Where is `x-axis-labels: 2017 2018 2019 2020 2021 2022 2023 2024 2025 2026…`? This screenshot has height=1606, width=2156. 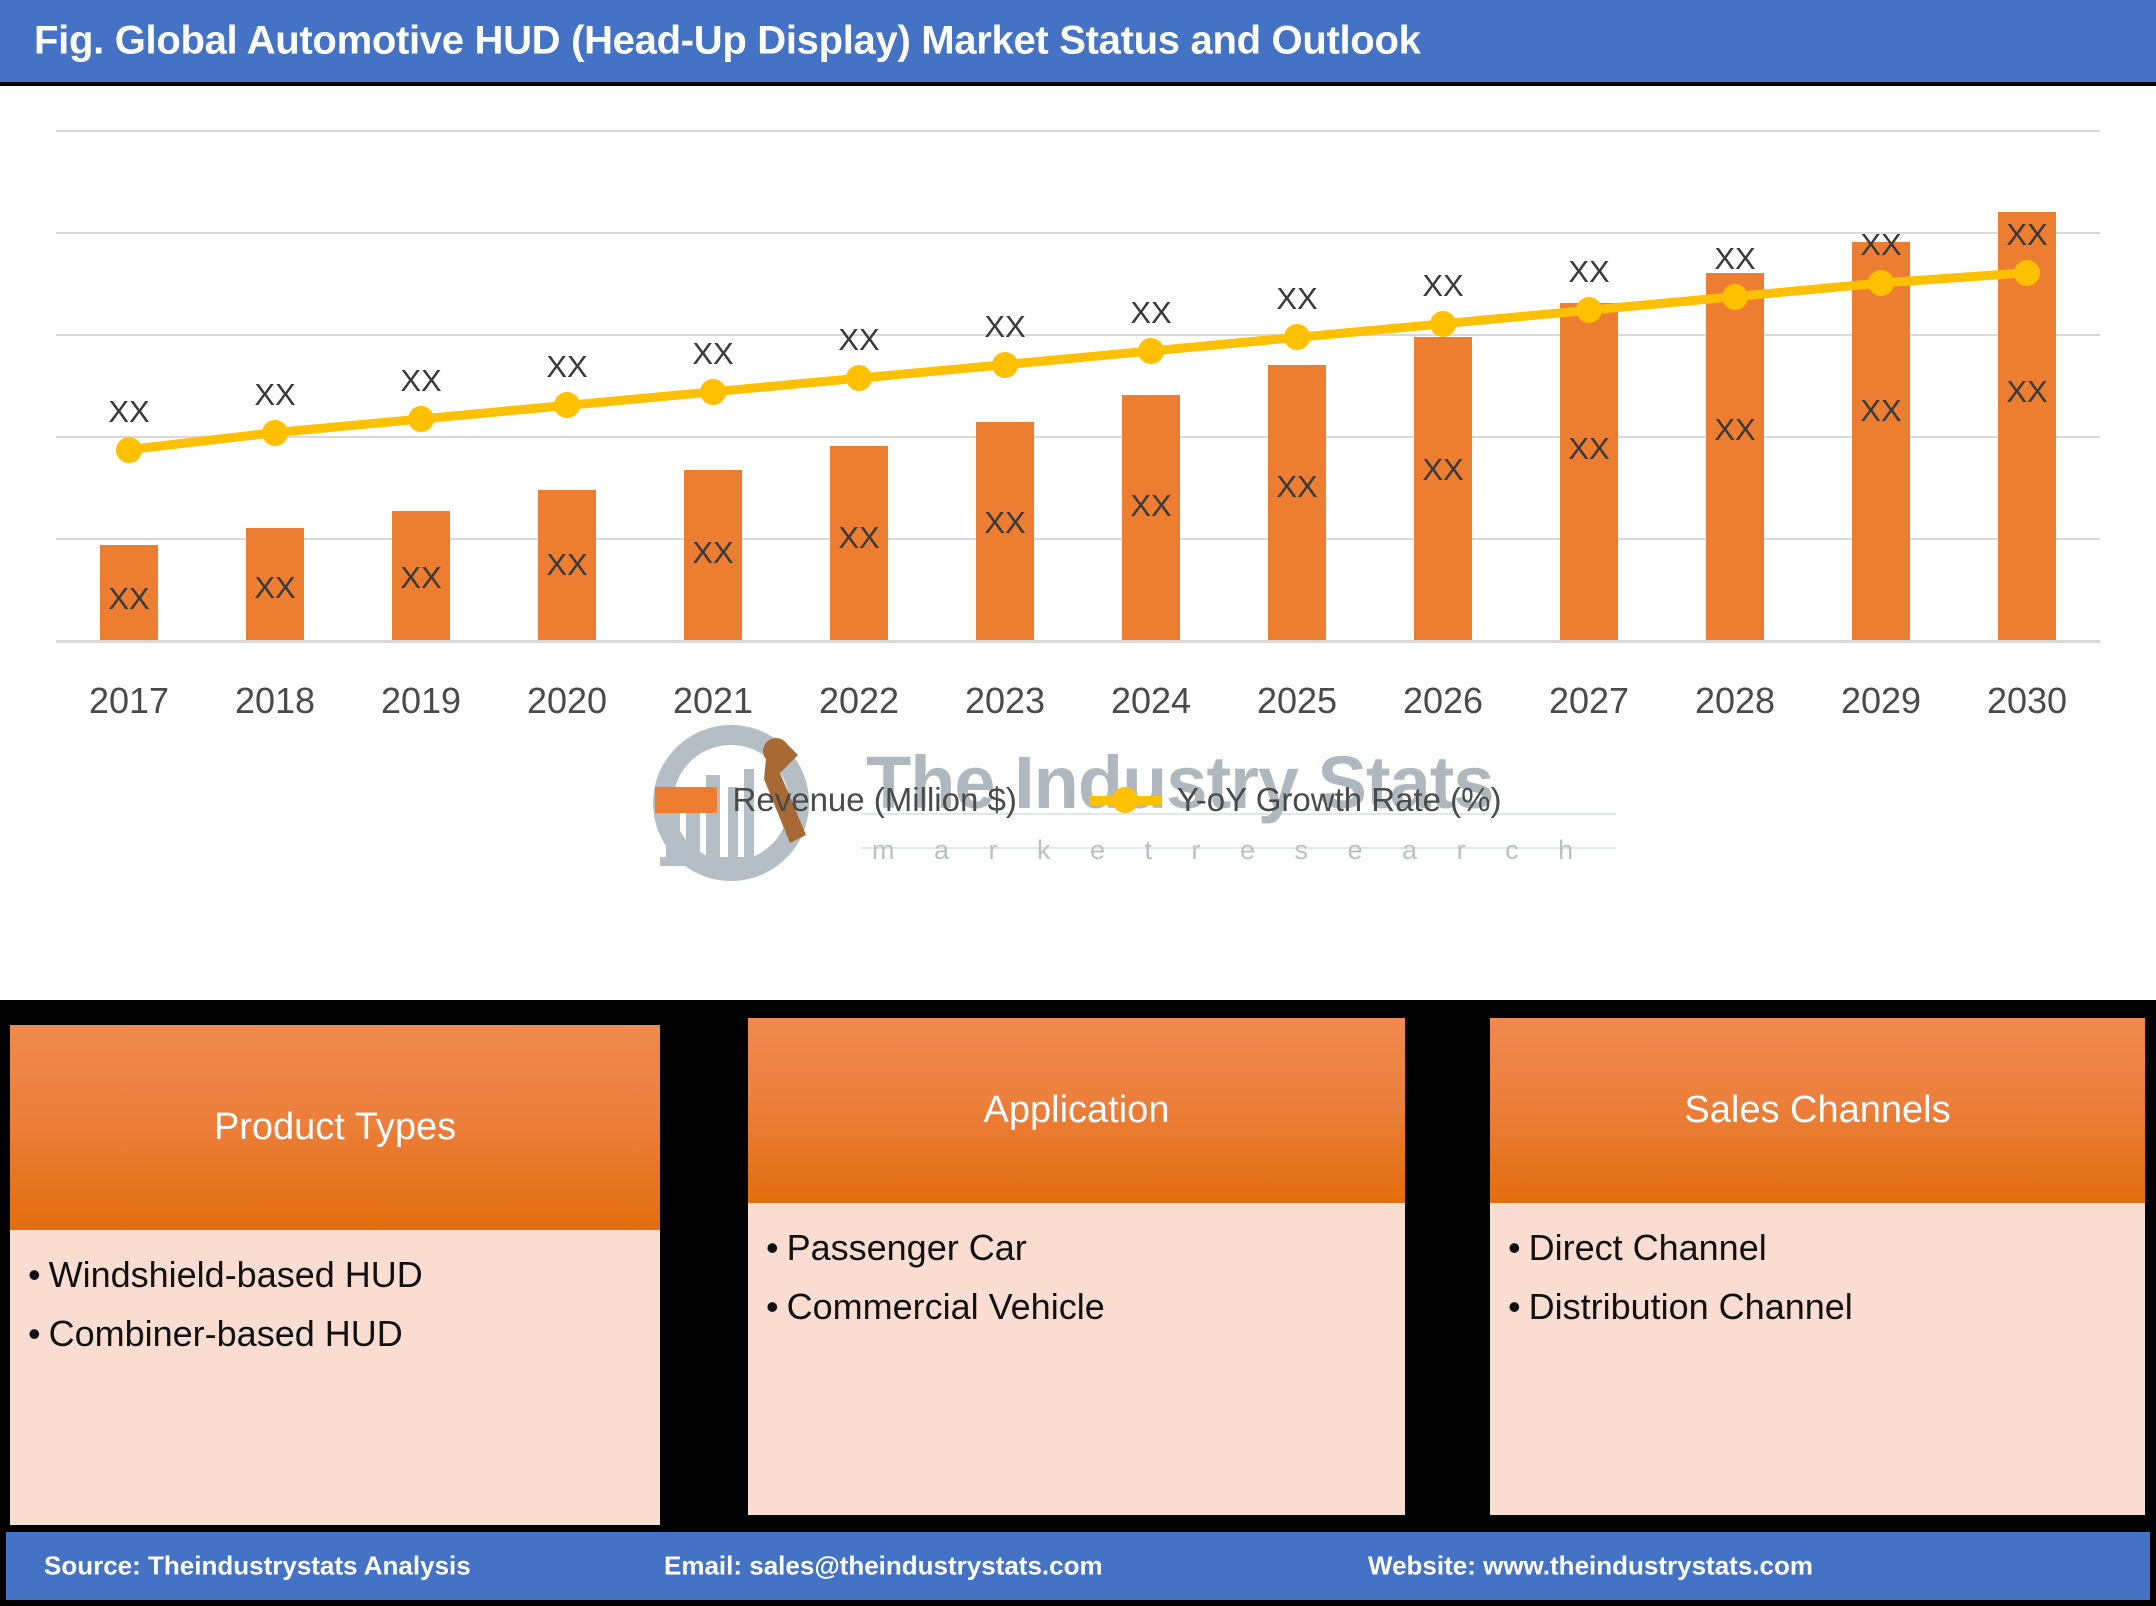
x-axis-labels: 2017 2018 2019 2020 2021 2022 2023 2024 2025 2026… is located at coordinates (1078, 710).